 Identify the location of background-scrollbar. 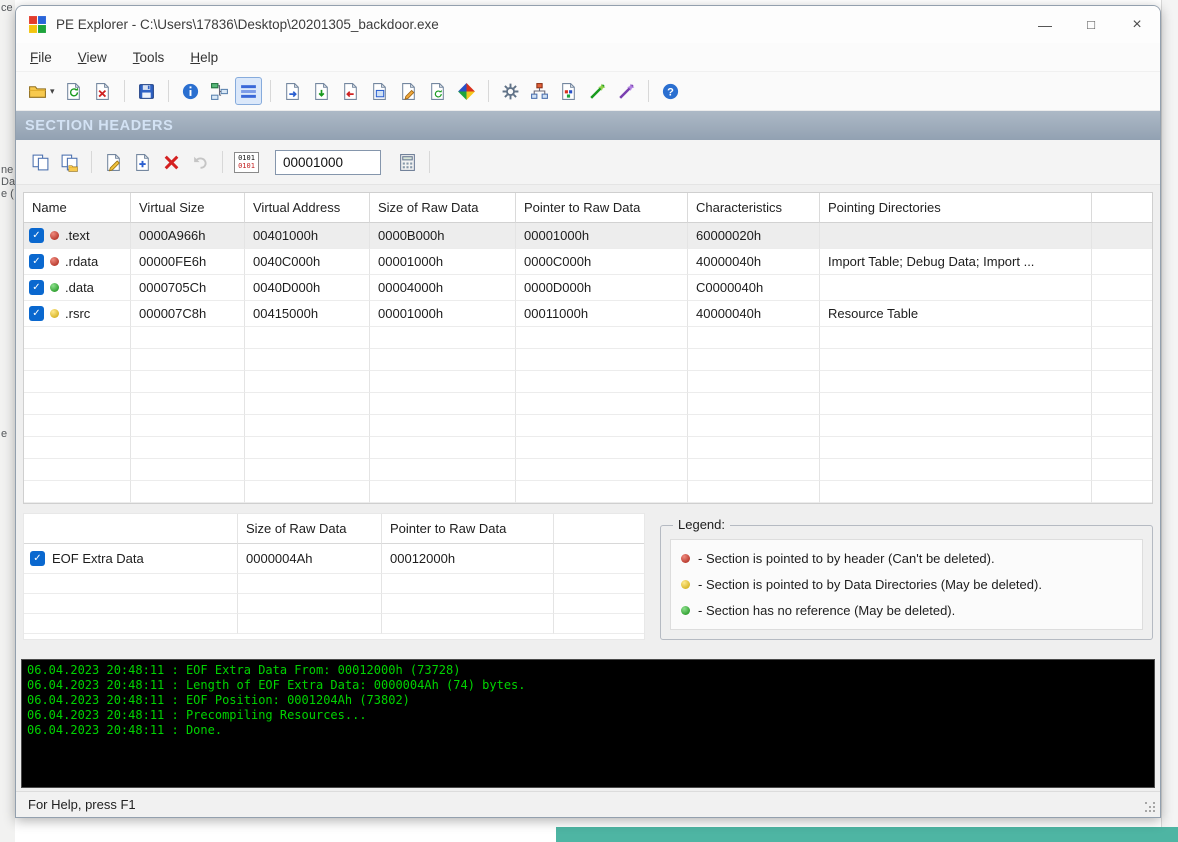
(1169, 413).